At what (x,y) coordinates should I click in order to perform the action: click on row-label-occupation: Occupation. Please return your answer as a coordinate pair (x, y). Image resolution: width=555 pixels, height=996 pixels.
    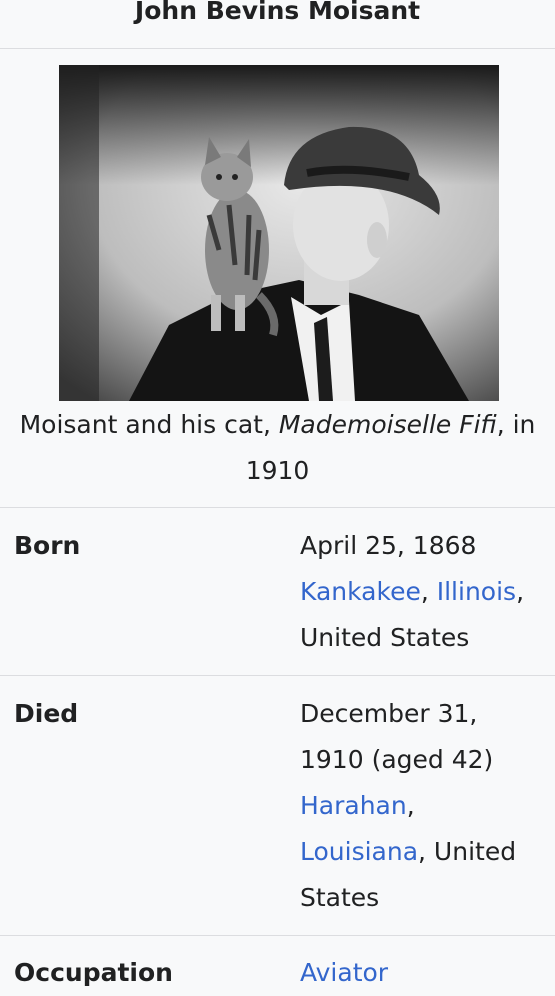
    Looking at the image, I should click on (93, 972).